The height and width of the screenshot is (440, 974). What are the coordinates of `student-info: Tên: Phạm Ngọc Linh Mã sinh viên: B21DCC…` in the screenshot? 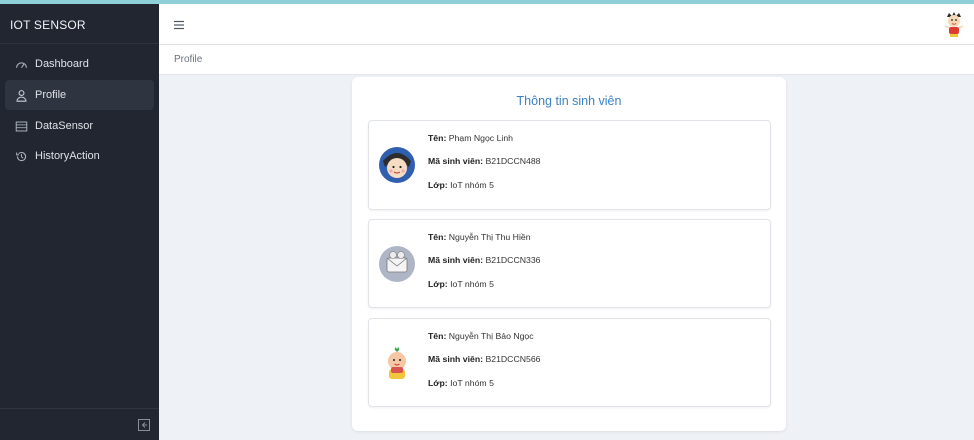 It's located at (484, 167).